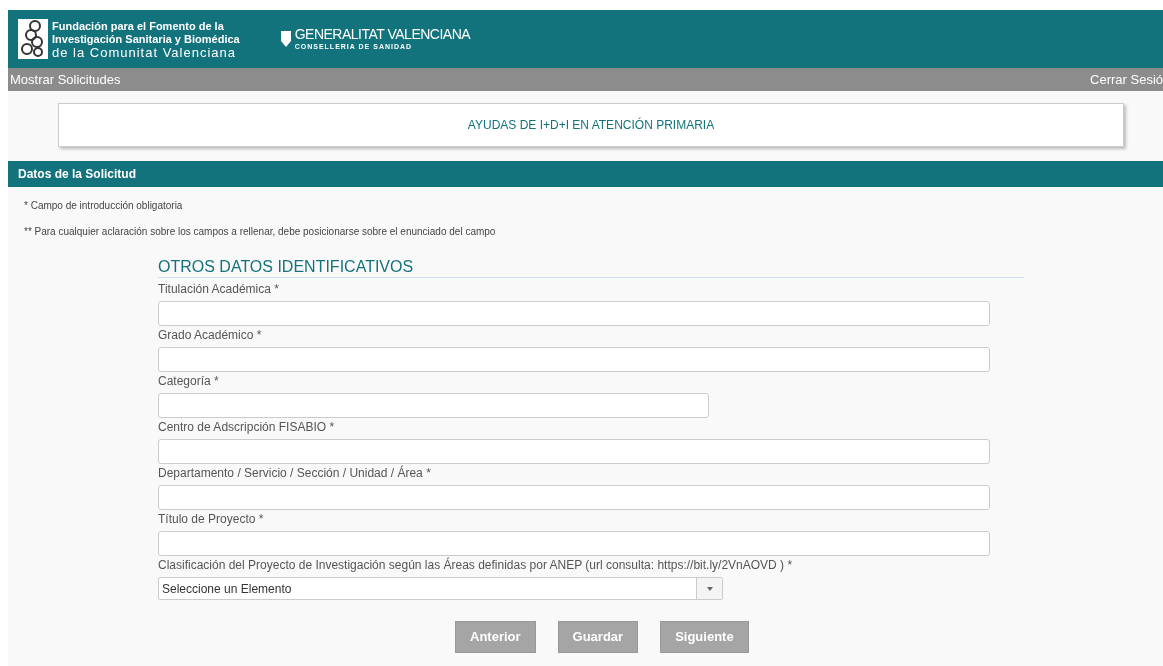 The image size is (1163, 666). What do you see at coordinates (64, 79) in the screenshot?
I see `show-requests-link: Mostrar Solicitudes` at bounding box center [64, 79].